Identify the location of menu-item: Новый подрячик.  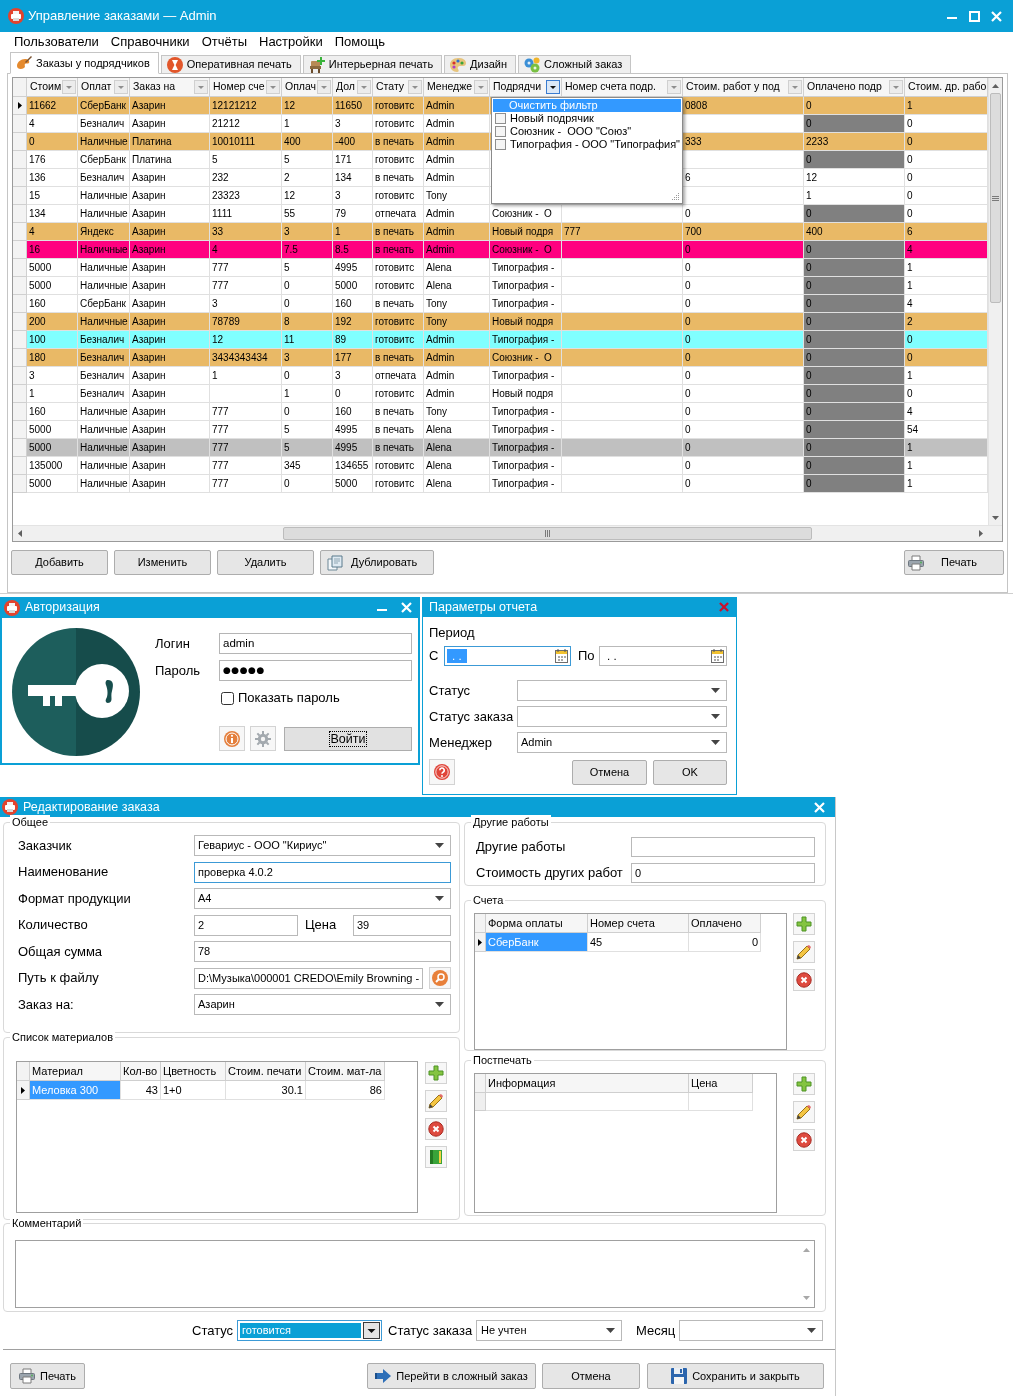
(587, 118).